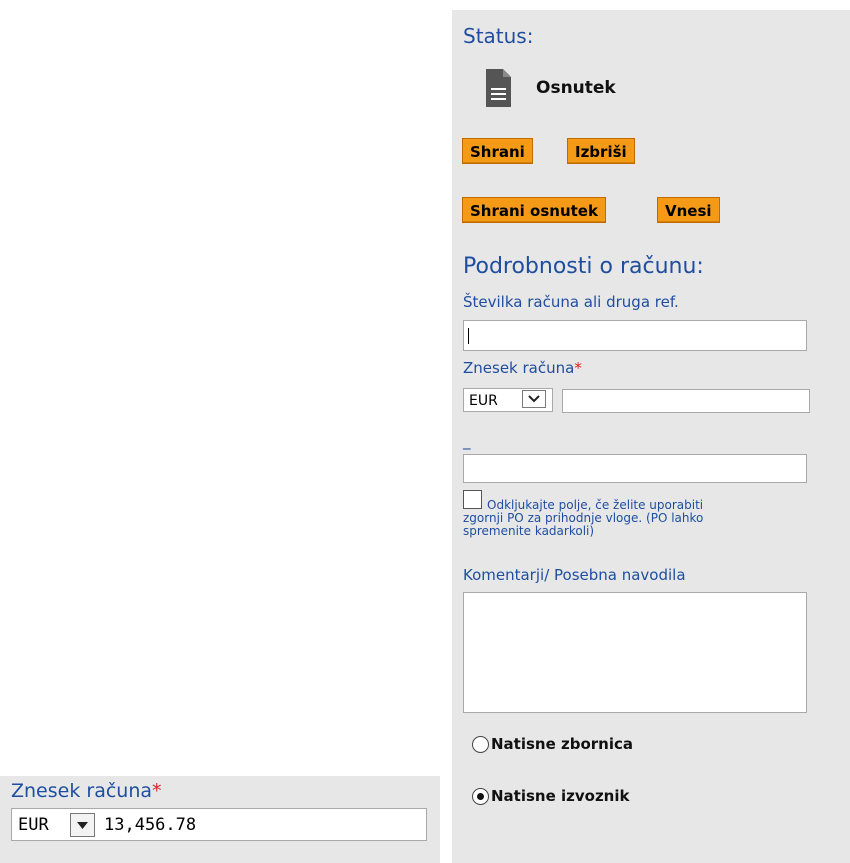 Image resolution: width=850 pixels, height=863 pixels. I want to click on inset-amount-value: 13,456.78, so click(150, 825).